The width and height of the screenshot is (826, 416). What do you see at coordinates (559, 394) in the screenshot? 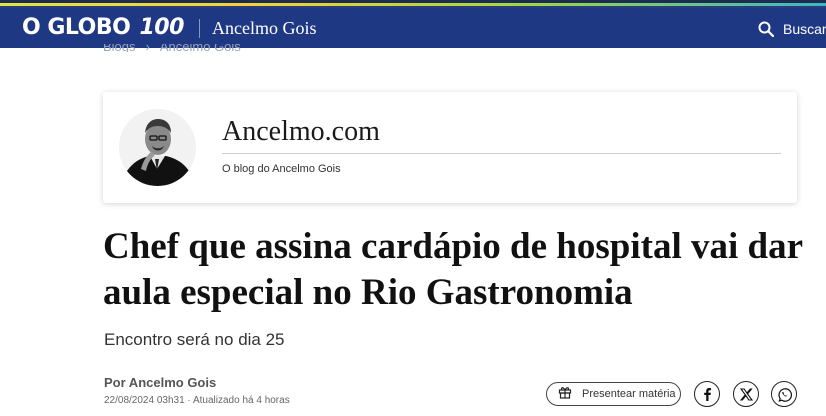
I see `gift-icon` at bounding box center [559, 394].